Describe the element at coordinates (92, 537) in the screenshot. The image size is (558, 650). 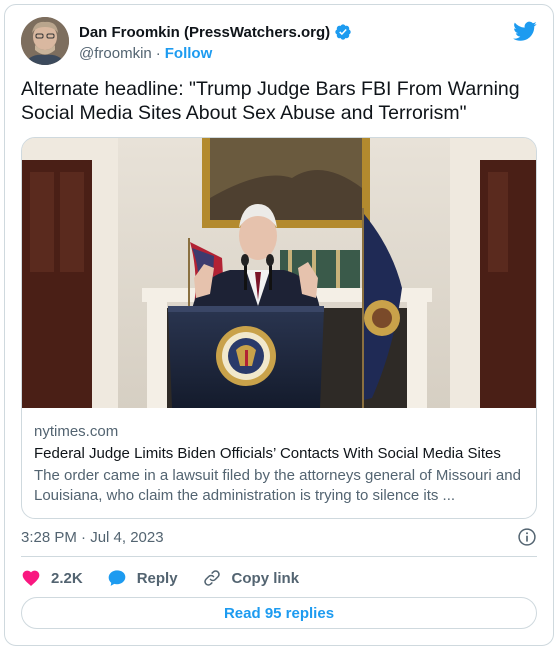
I see `tweet-timestamp: 3:28 PM · Jul 4, 2023` at that location.